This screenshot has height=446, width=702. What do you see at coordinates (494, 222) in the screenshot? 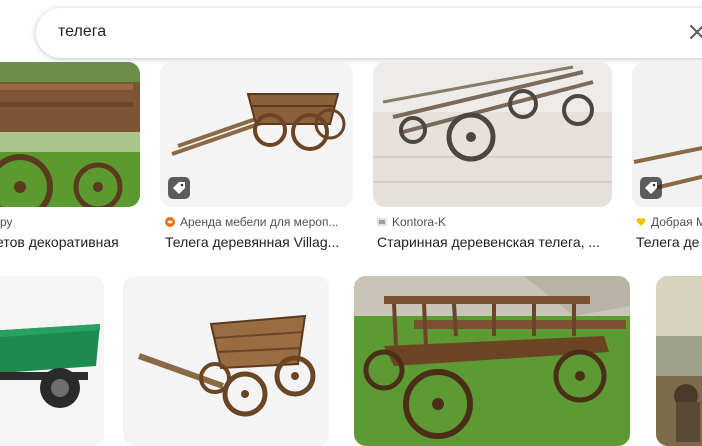
I see `result-source: Kontora-K` at bounding box center [494, 222].